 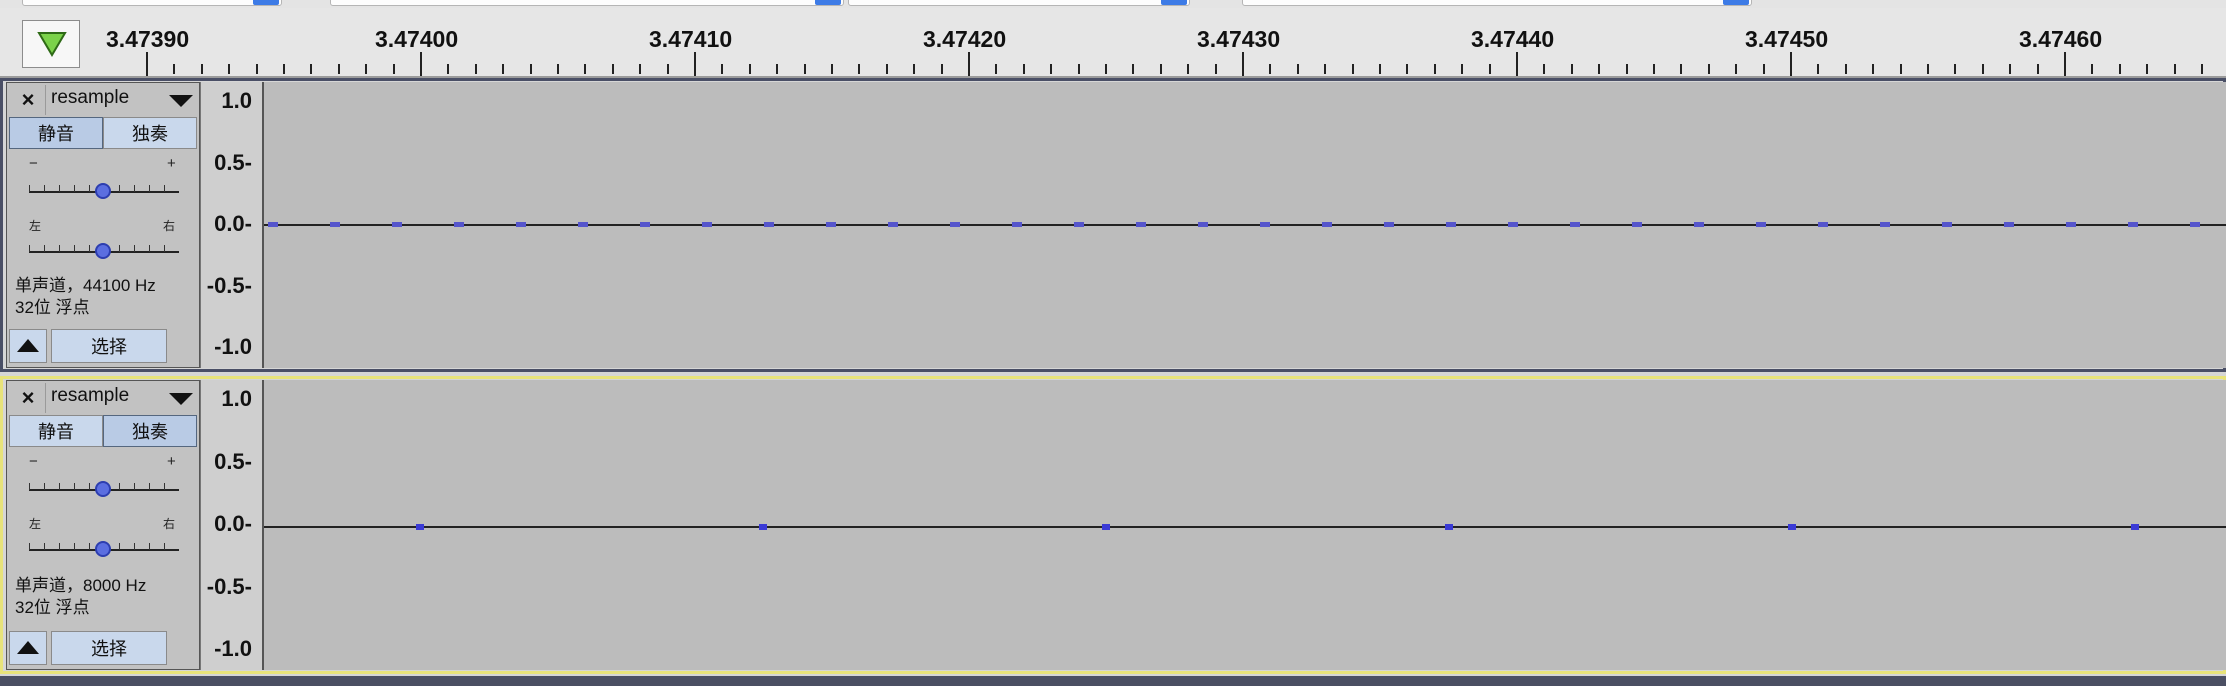 I want to click on ruler-time-label: 3.47410, so click(x=691, y=39).